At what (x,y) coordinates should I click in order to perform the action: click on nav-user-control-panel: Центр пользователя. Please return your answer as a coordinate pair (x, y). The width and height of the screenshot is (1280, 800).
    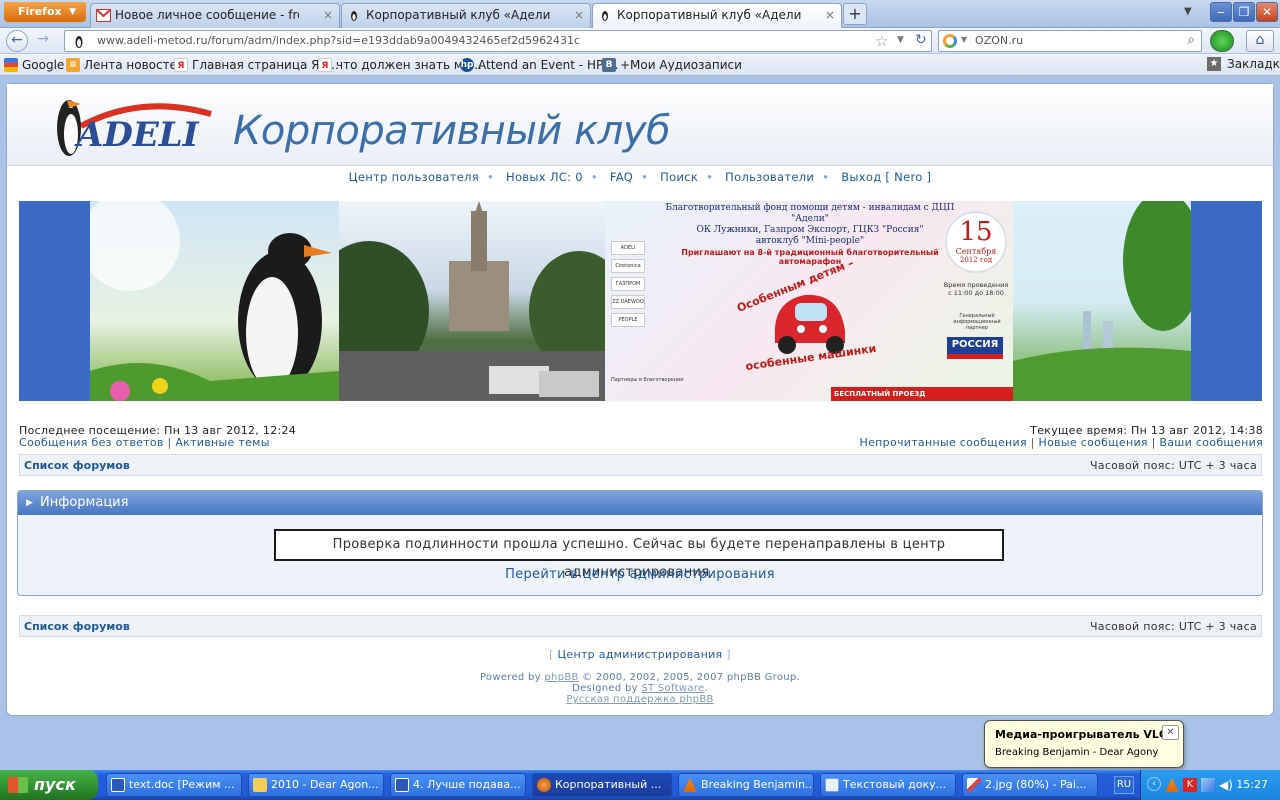
    Looking at the image, I should click on (414, 177).